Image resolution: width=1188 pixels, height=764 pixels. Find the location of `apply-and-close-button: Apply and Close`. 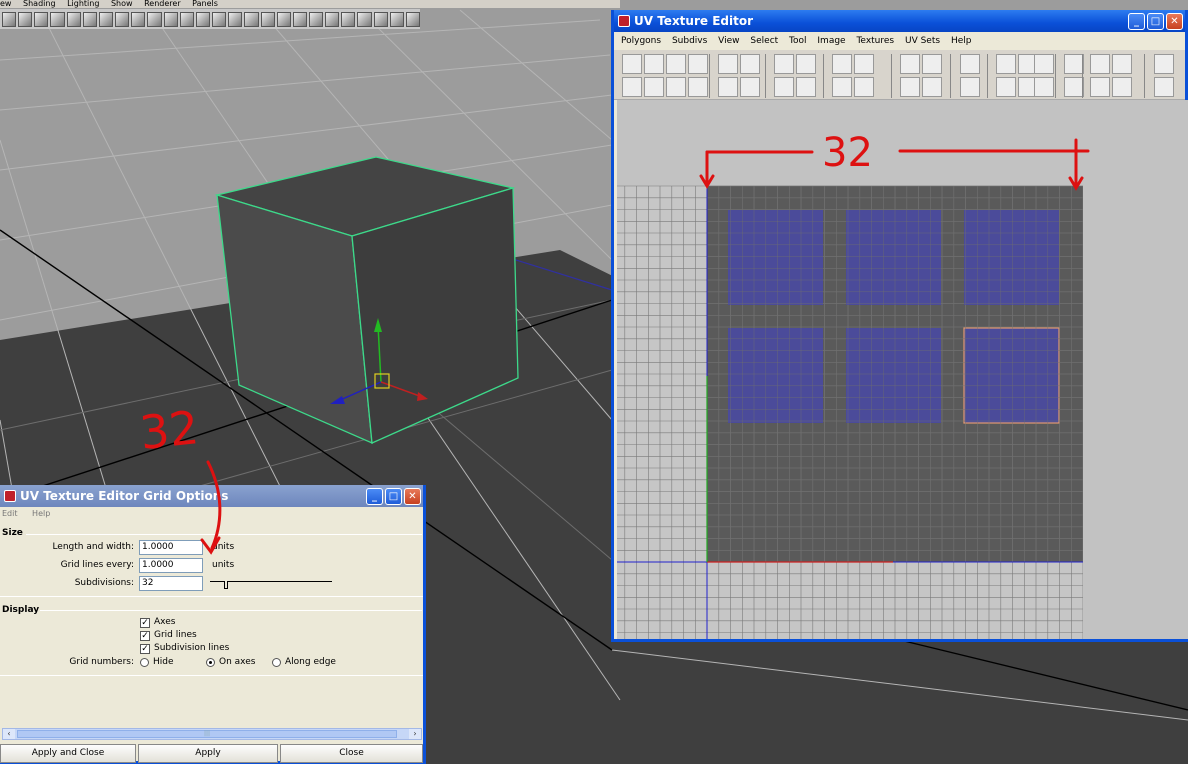

apply-and-close-button: Apply and Close is located at coordinates (68, 753).